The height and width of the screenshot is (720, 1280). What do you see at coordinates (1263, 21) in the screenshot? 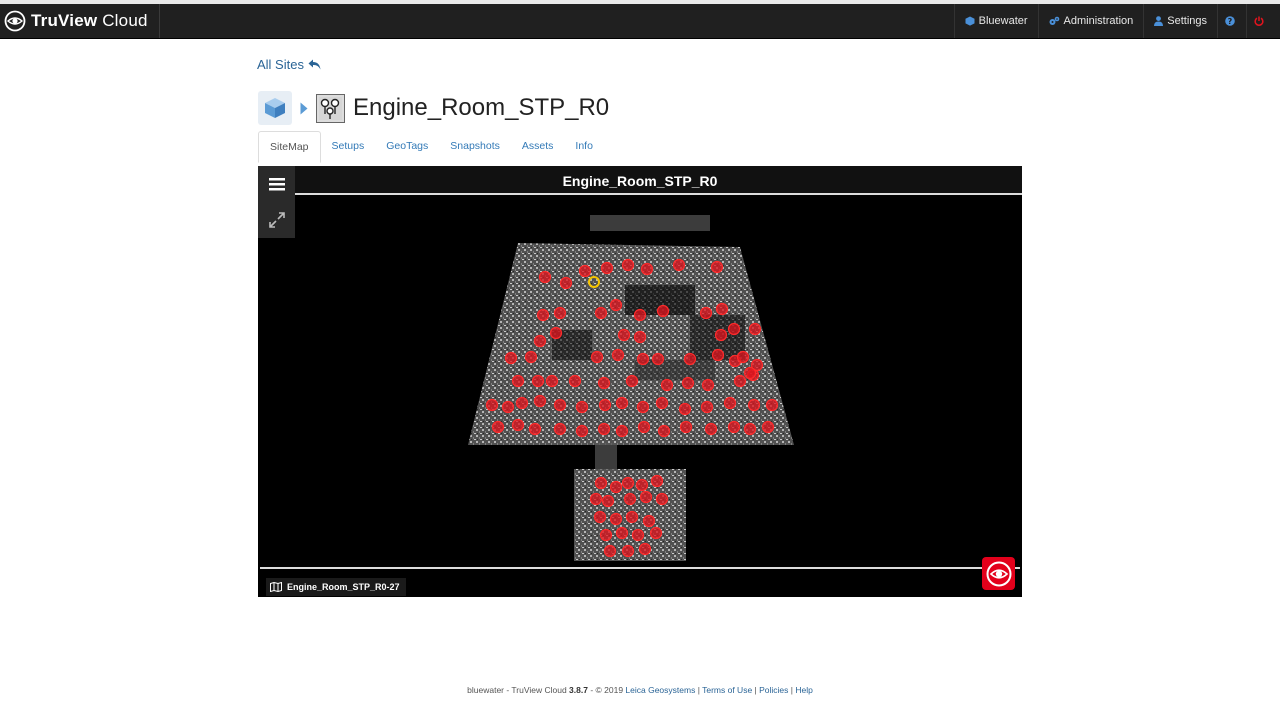
I see `logout-button` at bounding box center [1263, 21].